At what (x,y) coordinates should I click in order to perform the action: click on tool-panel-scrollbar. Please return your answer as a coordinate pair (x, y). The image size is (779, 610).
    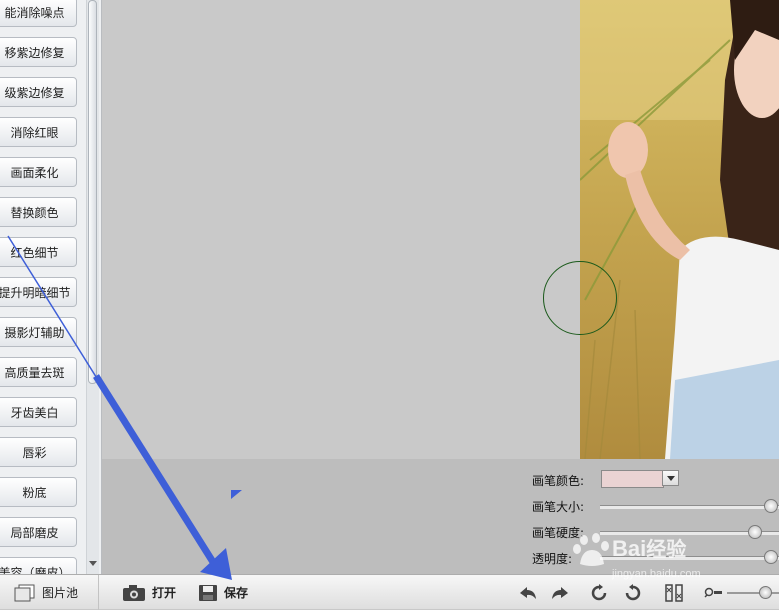
    Looking at the image, I should click on (92, 287).